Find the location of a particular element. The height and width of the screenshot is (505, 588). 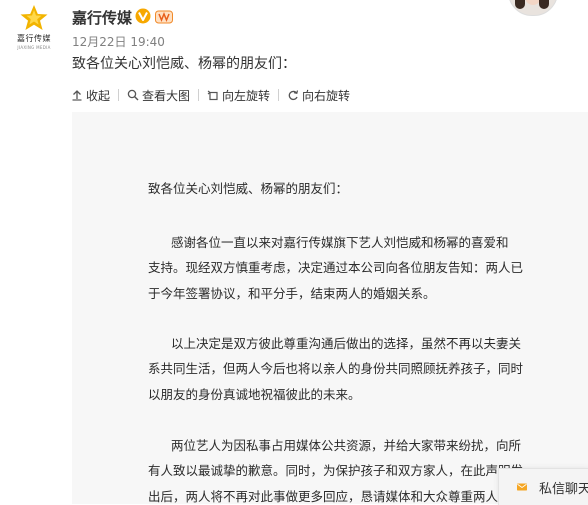

view-large-button: 查看大图 is located at coordinates (158, 95).